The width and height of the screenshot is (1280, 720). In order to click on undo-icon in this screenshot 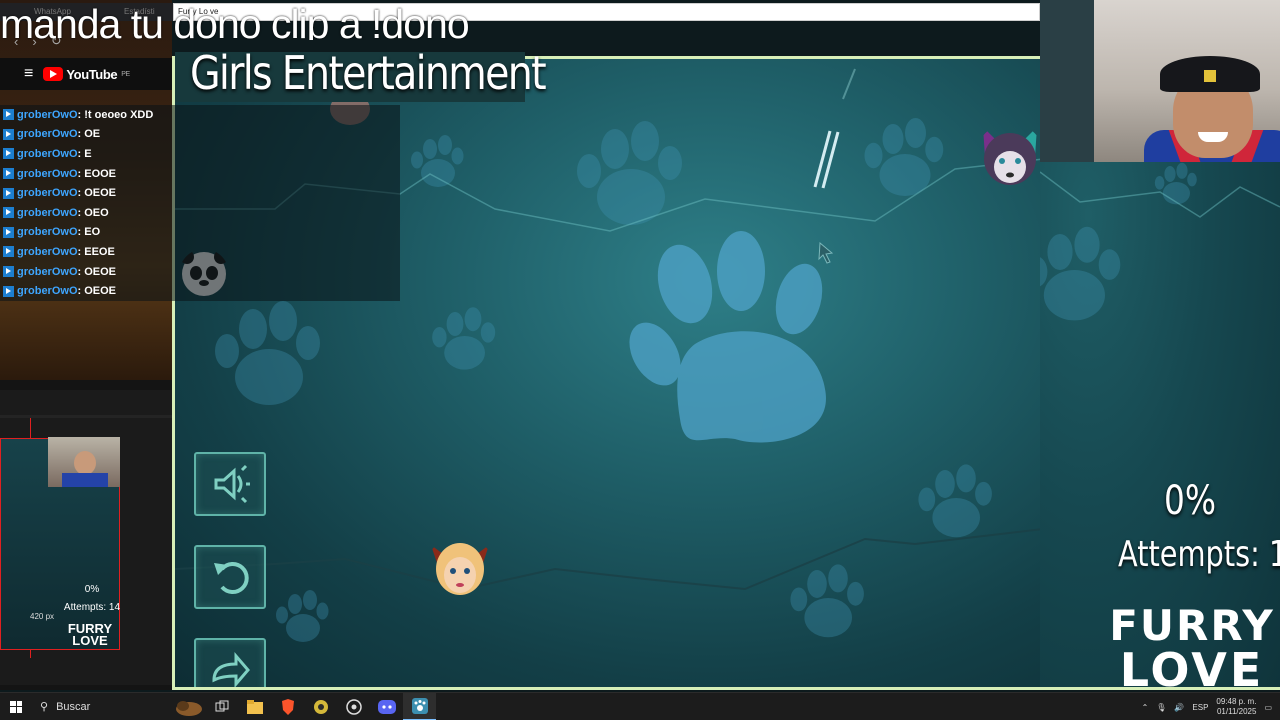, I will do `click(231, 578)`.